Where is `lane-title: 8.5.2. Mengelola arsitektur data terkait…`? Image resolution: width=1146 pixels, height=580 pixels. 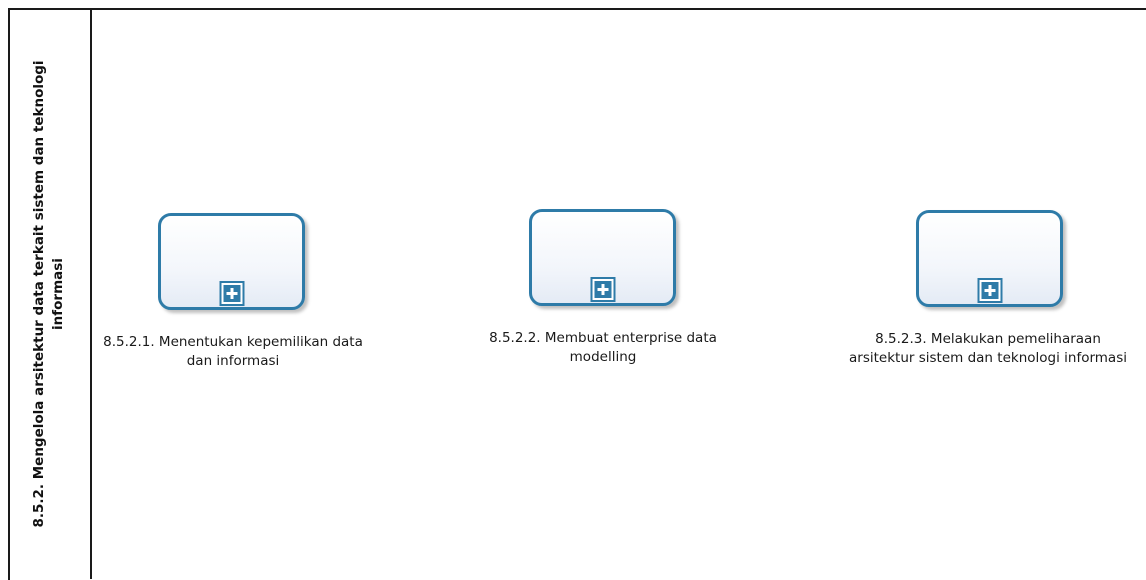
lane-title: 8.5.2. Mengelola arsitektur data terkait… is located at coordinates (48, 293).